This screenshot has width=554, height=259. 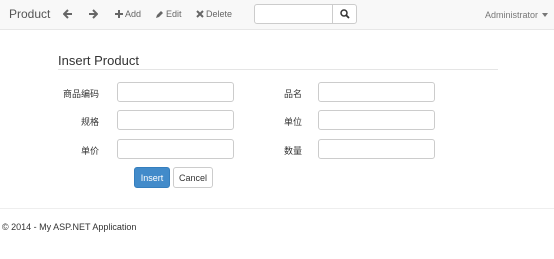 I want to click on insert-button: Insert, so click(x=152, y=177).